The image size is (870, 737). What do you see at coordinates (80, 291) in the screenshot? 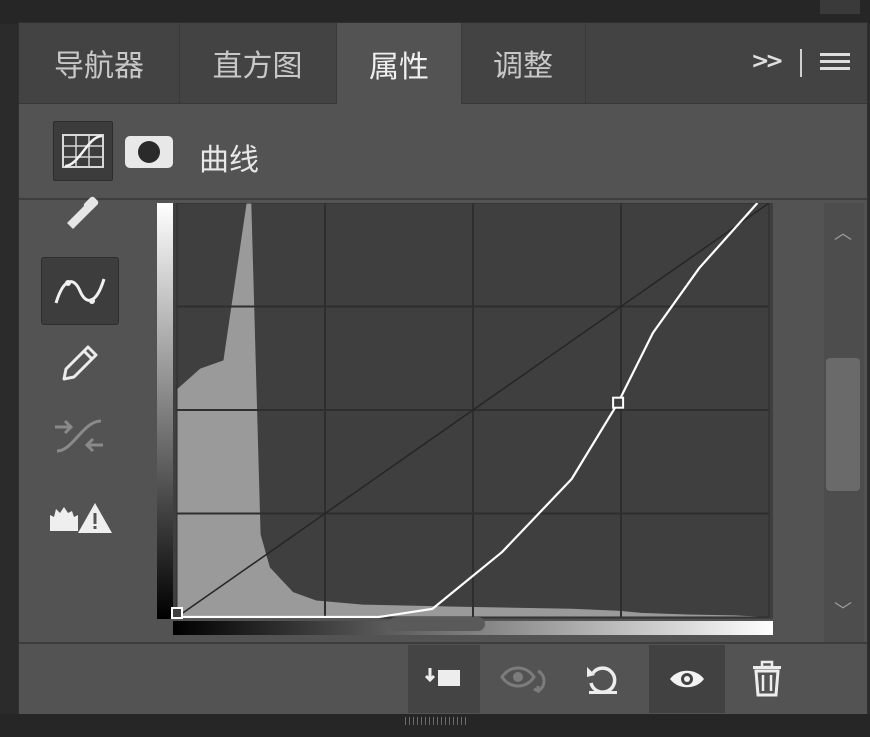
I see `curve-points-icon` at bounding box center [80, 291].